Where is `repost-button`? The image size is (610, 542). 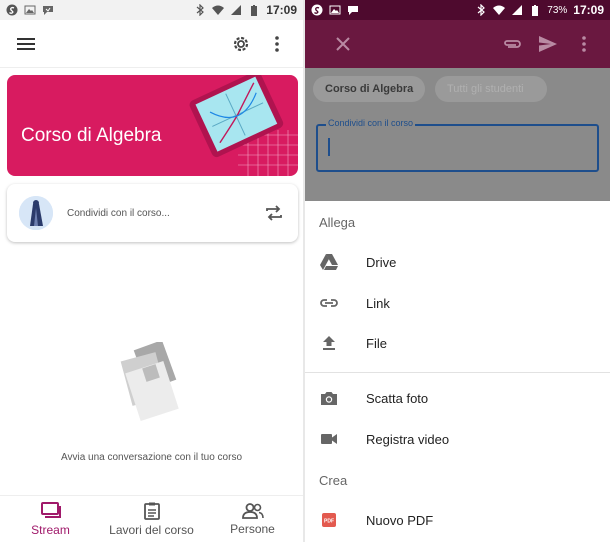 repost-button is located at coordinates (274, 213).